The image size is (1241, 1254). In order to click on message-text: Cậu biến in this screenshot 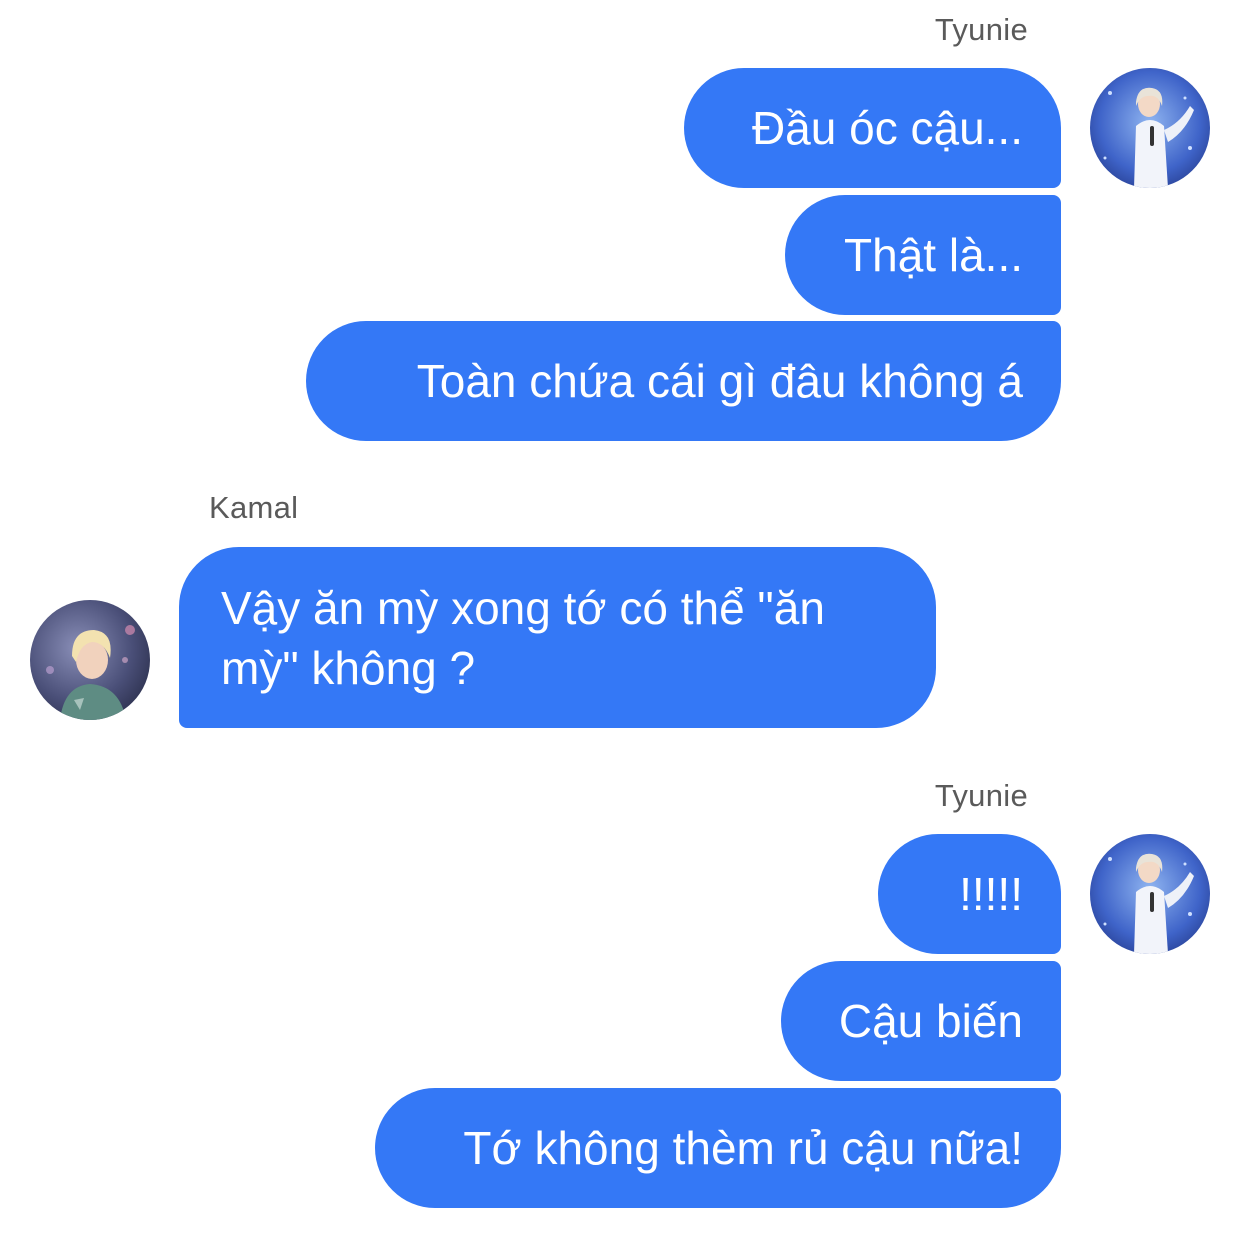, I will do `click(930, 1021)`.